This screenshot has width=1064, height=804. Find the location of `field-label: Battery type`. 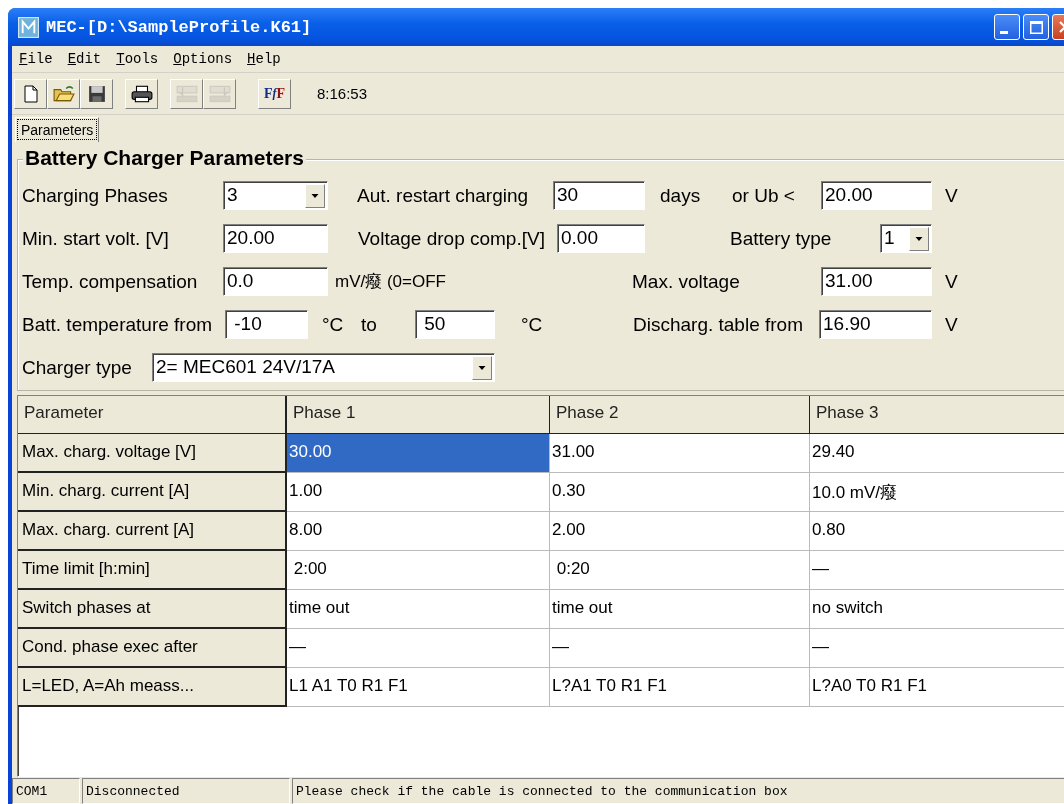

field-label: Battery type is located at coordinates (781, 238).